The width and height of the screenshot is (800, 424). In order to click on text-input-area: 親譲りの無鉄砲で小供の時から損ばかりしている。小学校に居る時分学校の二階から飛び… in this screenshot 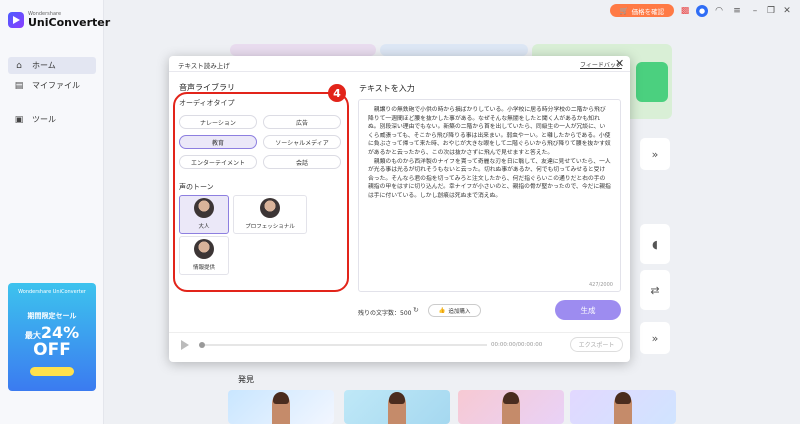, I will do `click(489, 195)`.